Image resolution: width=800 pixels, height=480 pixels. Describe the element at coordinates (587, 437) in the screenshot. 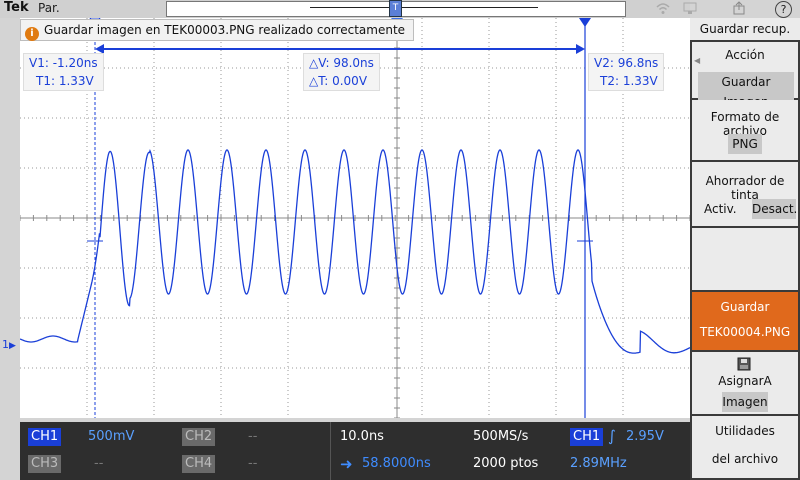

I see `trigger-source-badge: CH1` at that location.